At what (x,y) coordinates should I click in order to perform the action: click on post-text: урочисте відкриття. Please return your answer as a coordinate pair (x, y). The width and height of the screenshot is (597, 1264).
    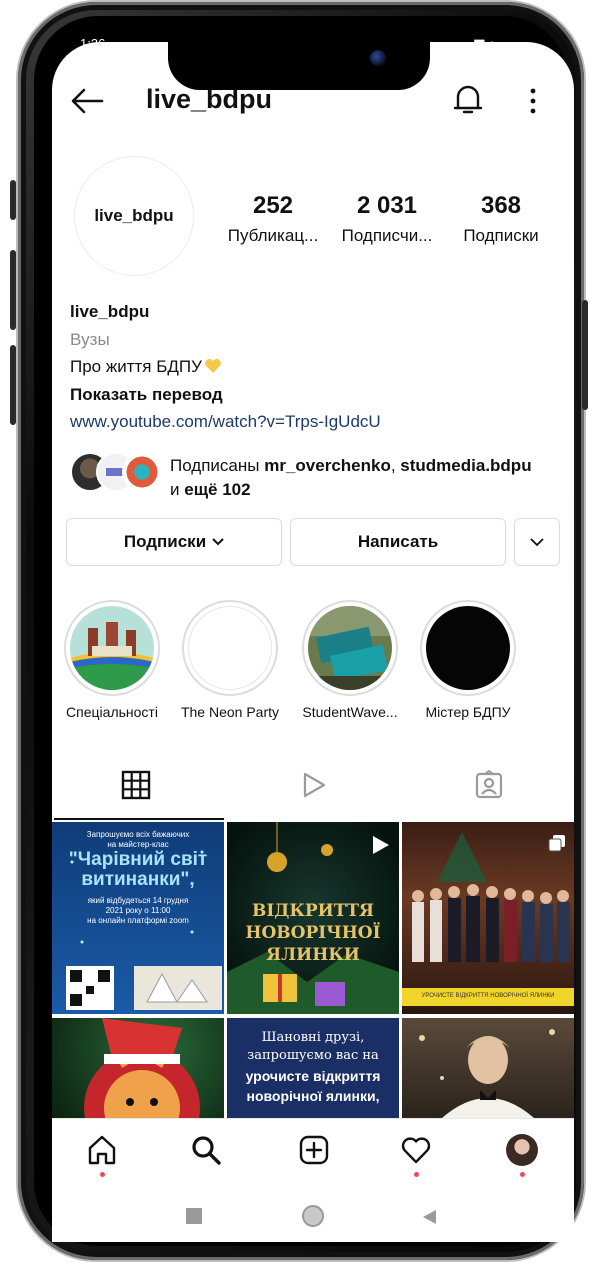
    Looking at the image, I should click on (313, 1076).